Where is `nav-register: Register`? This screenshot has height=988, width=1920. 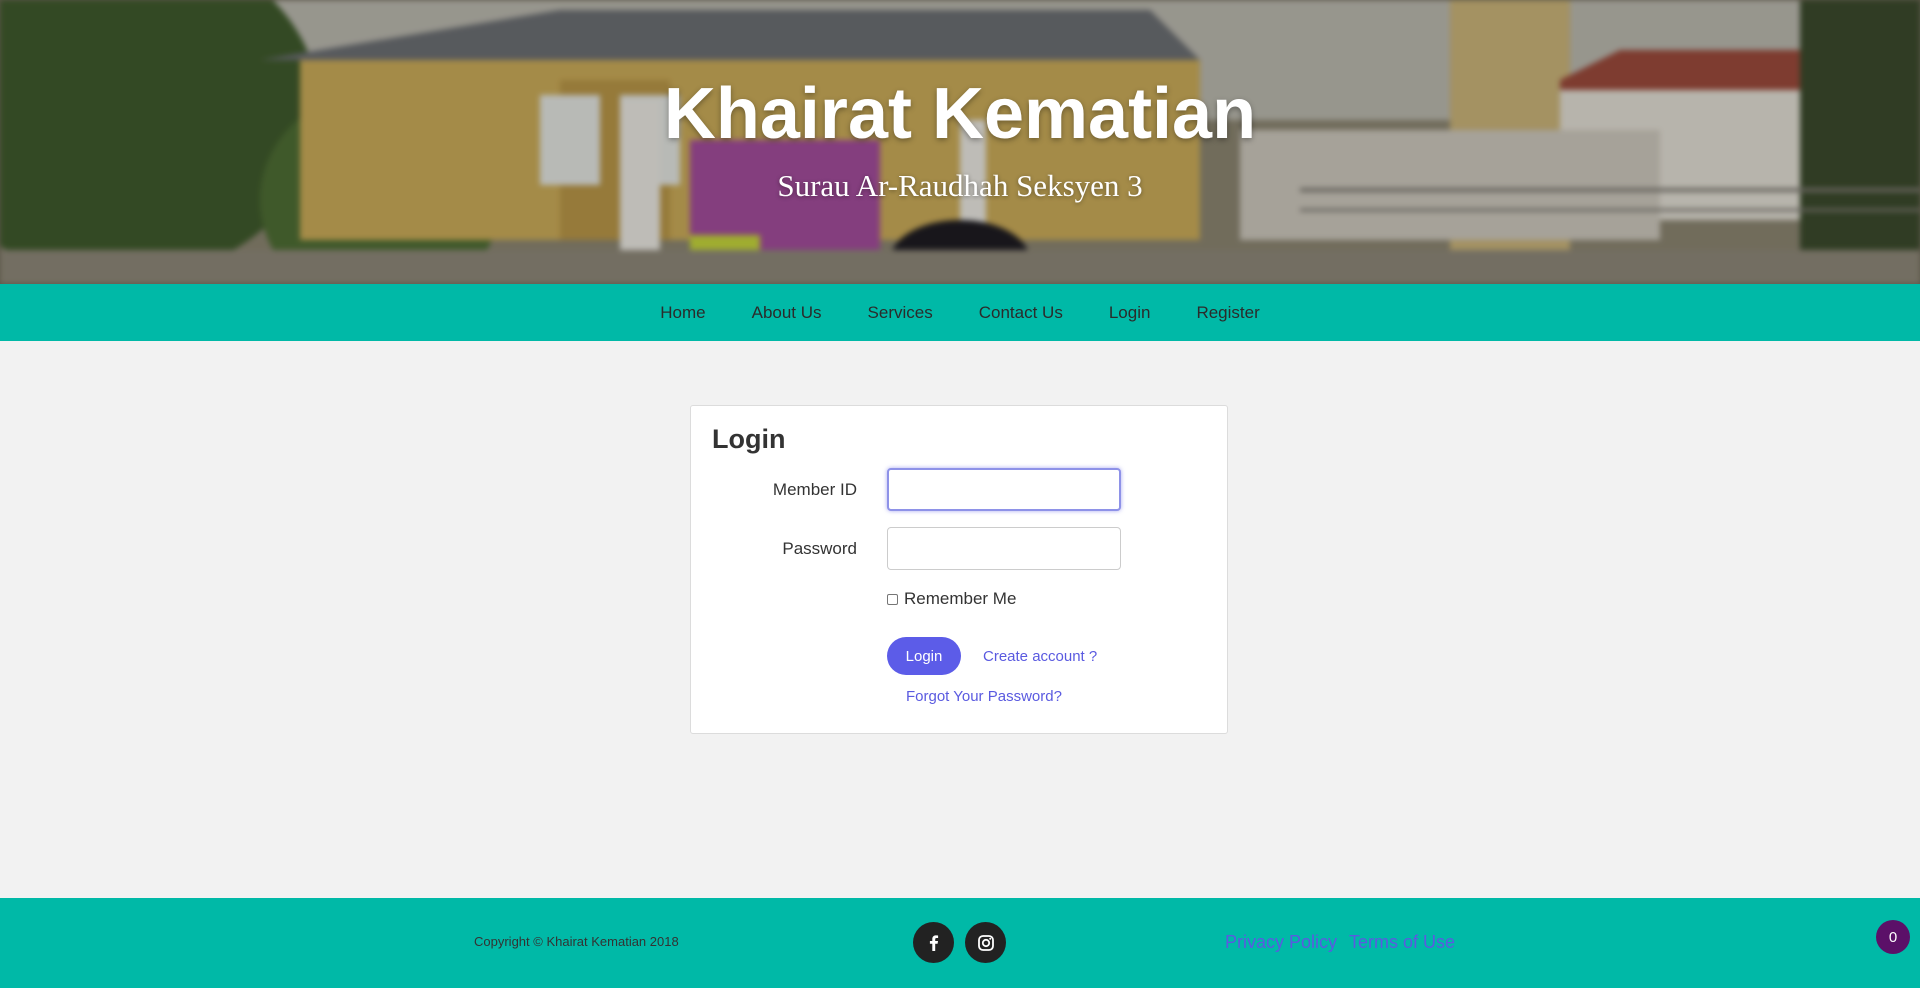 nav-register: Register is located at coordinates (1227, 312).